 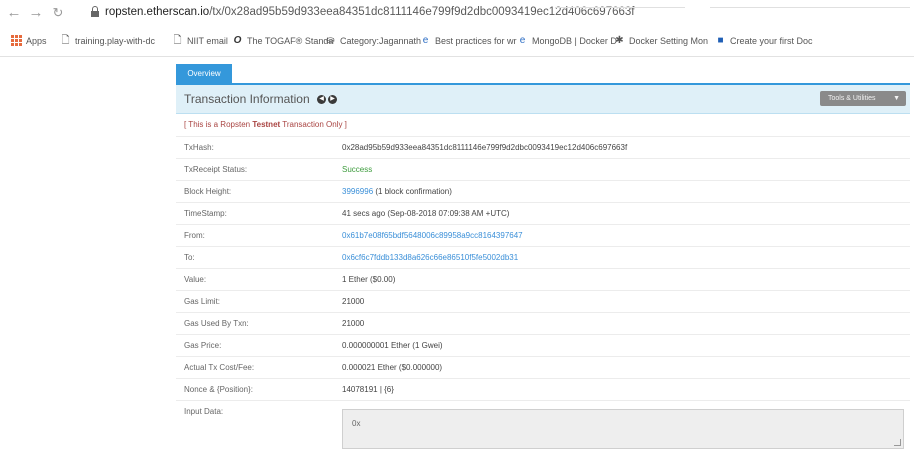 I want to click on bookmark-apps: Apps, so click(x=29, y=40).